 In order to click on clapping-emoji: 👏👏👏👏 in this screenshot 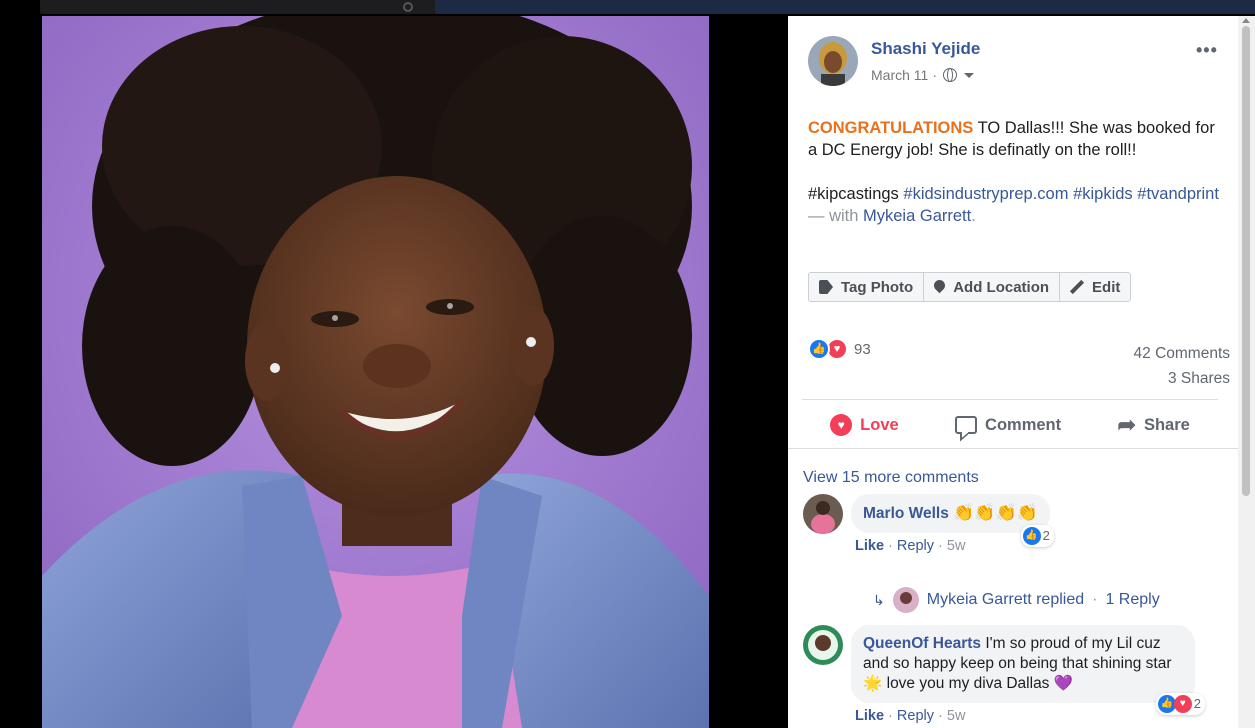, I will do `click(995, 512)`.